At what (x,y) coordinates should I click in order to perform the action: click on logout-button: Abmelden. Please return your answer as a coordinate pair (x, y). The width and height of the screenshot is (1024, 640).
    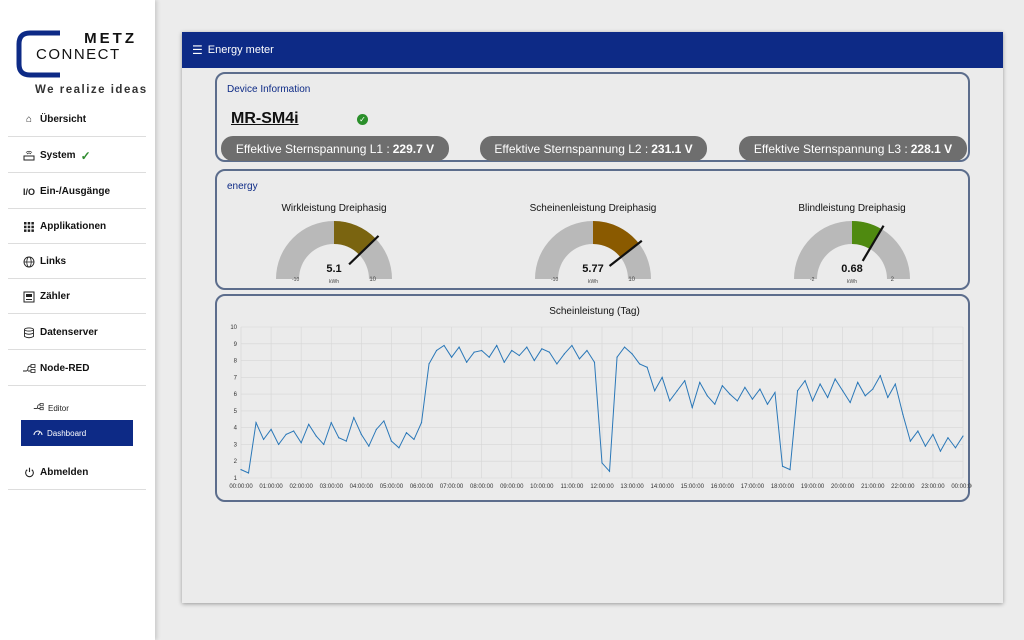
    Looking at the image, I should click on (77, 473).